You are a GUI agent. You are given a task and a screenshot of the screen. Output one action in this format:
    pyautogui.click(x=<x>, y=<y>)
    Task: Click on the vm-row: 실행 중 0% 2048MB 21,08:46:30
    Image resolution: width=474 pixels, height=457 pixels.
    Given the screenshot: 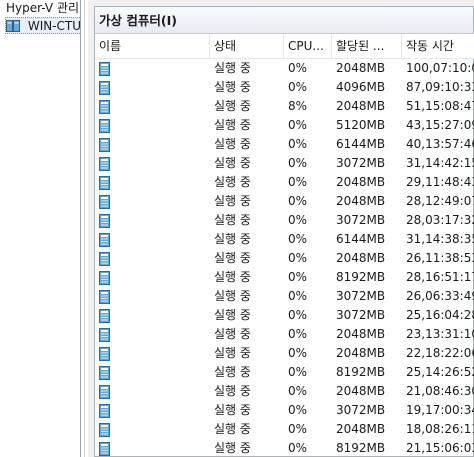 What is the action you would take?
    pyautogui.click(x=284, y=391)
    